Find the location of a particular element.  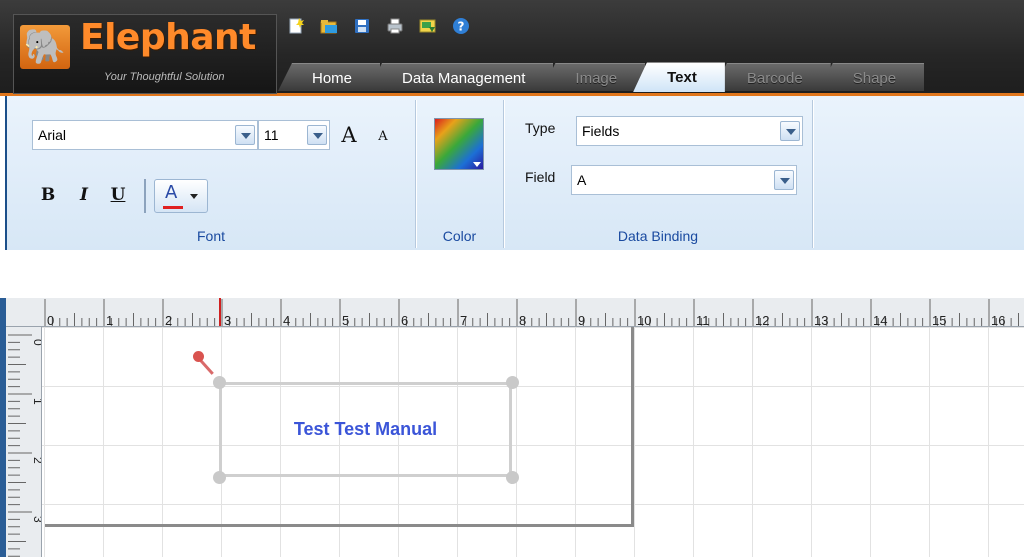

field-label: Field is located at coordinates (540, 177).